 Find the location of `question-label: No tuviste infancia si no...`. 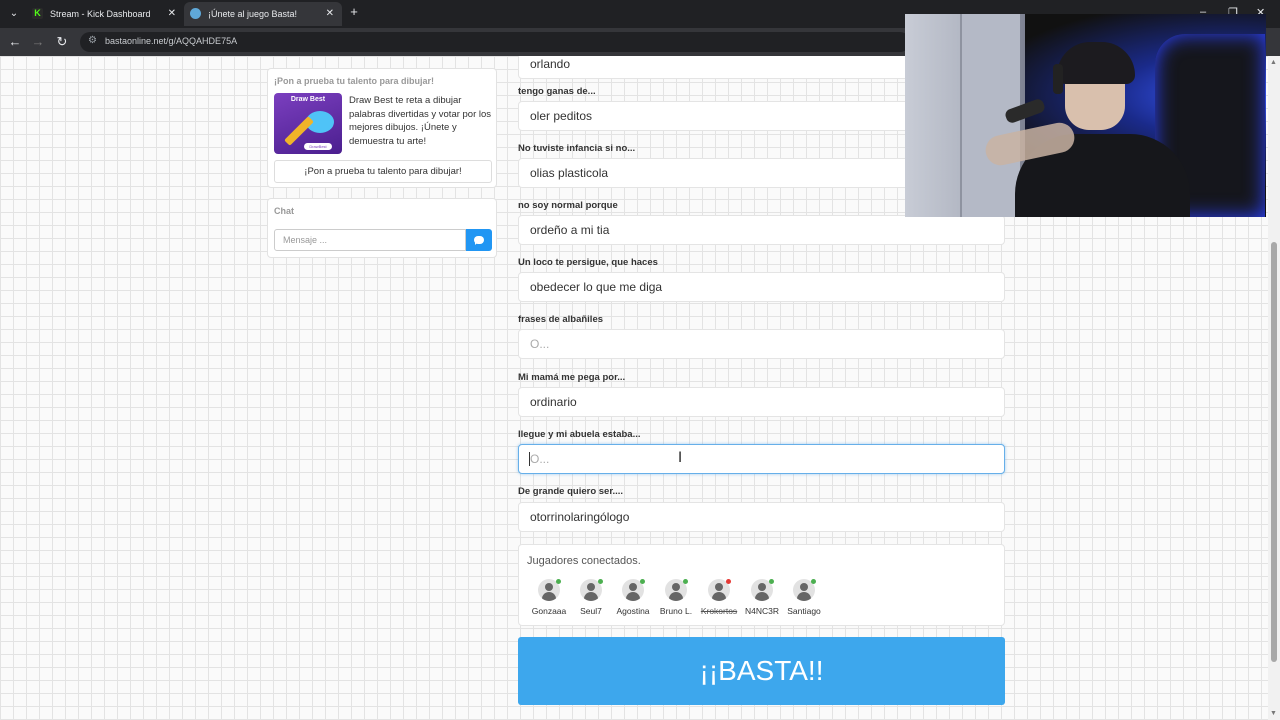

question-label: No tuviste infancia si no... is located at coordinates (577, 148).